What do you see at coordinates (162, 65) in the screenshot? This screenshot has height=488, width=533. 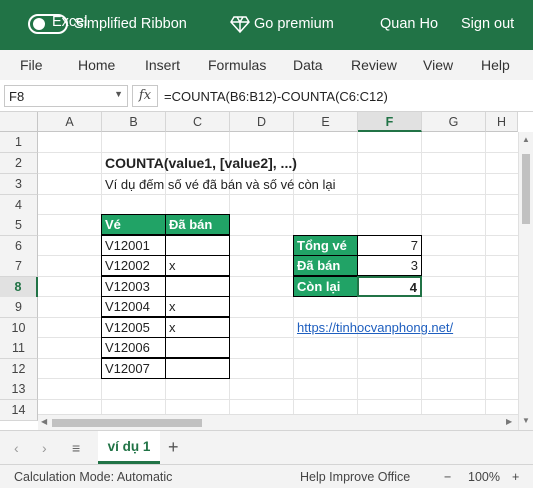 I see `menu-insert: Insert` at bounding box center [162, 65].